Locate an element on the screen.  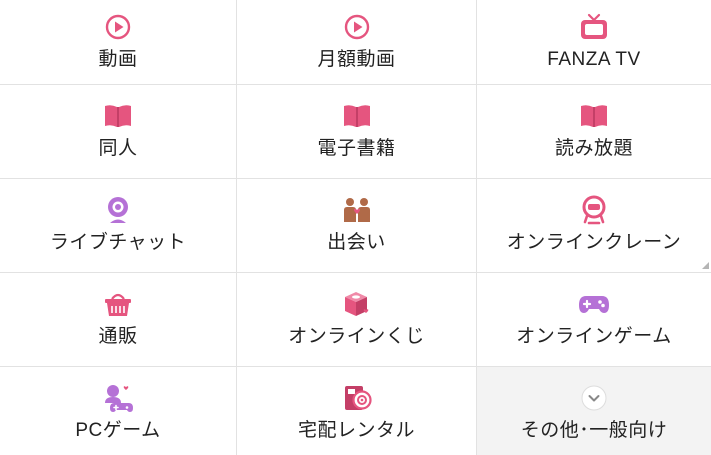
menu-item-dating: 出会い is located at coordinates (357, 226).